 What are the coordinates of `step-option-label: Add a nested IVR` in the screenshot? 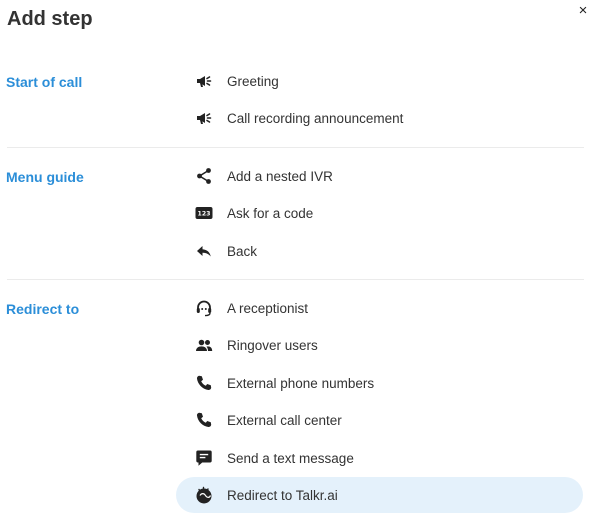 It's located at (280, 176).